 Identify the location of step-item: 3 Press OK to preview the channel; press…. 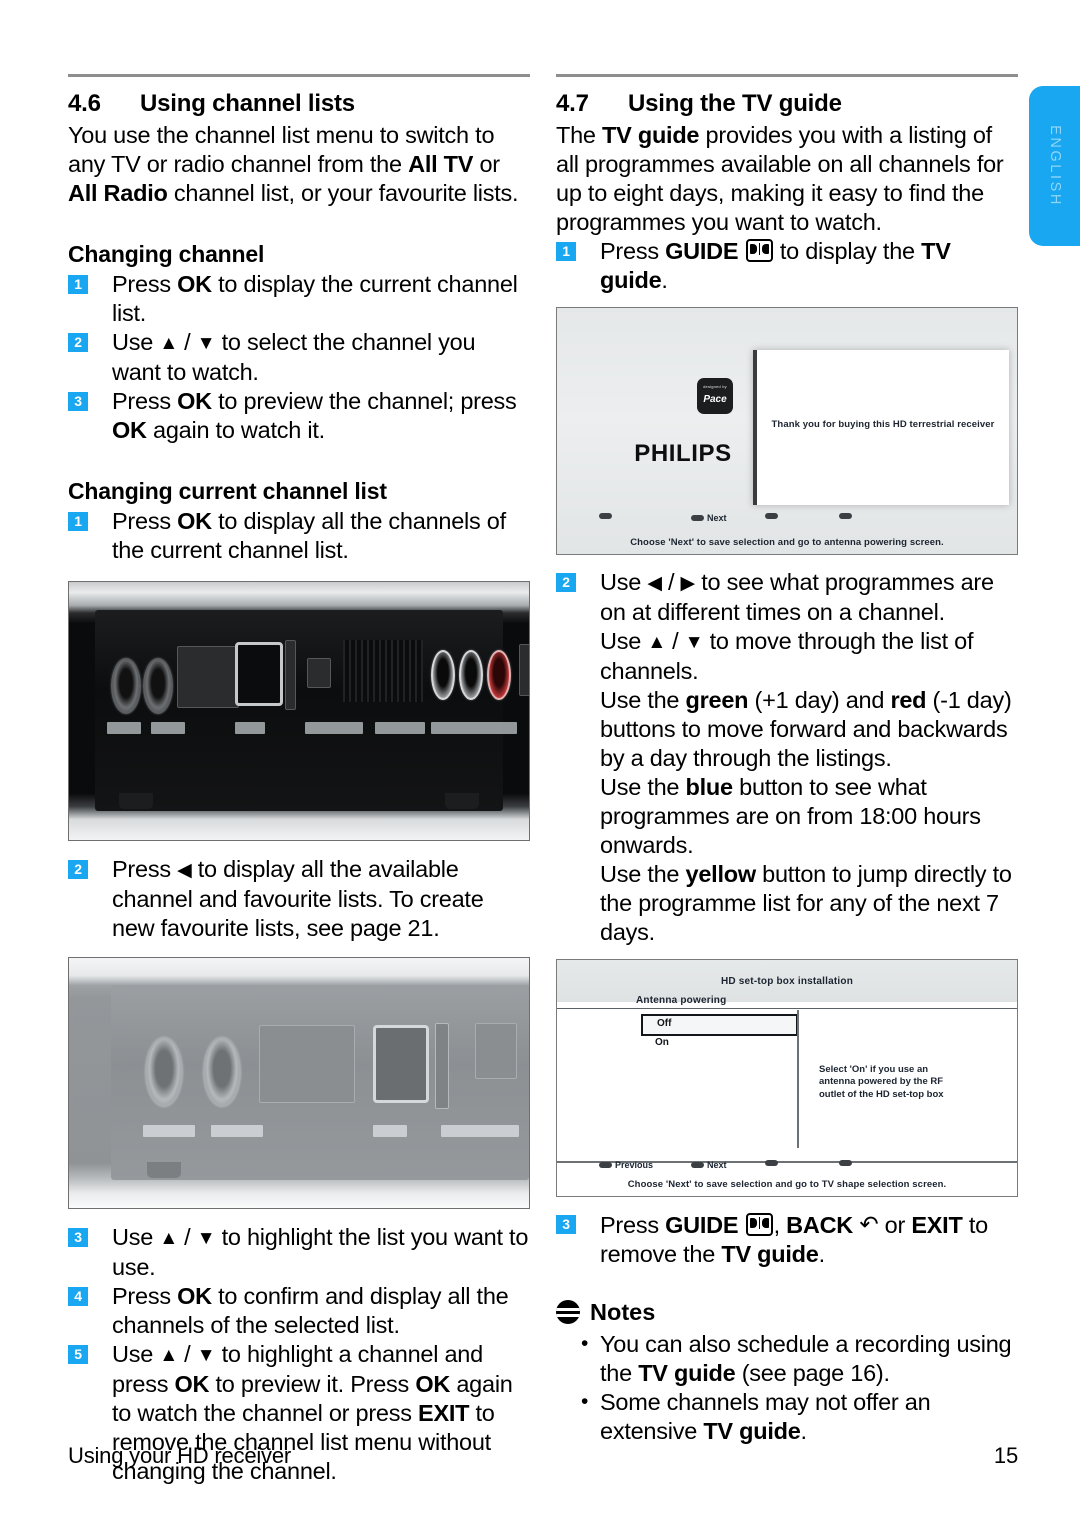
(299, 416).